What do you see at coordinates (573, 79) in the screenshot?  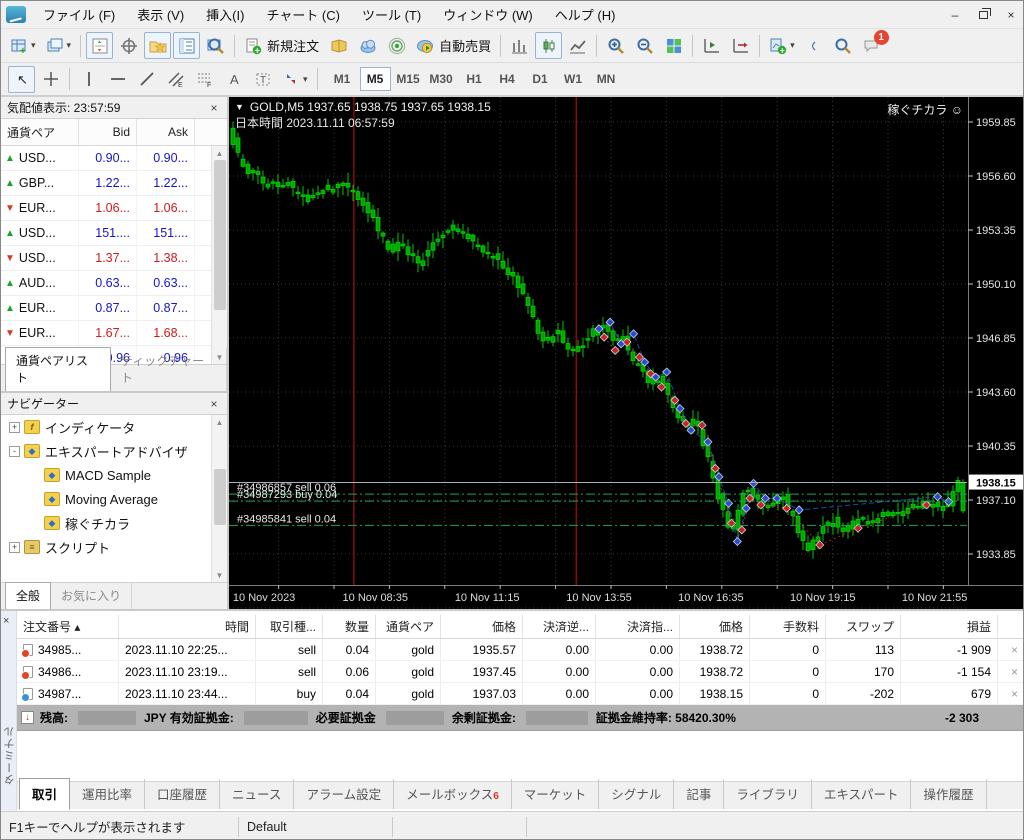 I see `timeframe-w1: W1` at bounding box center [573, 79].